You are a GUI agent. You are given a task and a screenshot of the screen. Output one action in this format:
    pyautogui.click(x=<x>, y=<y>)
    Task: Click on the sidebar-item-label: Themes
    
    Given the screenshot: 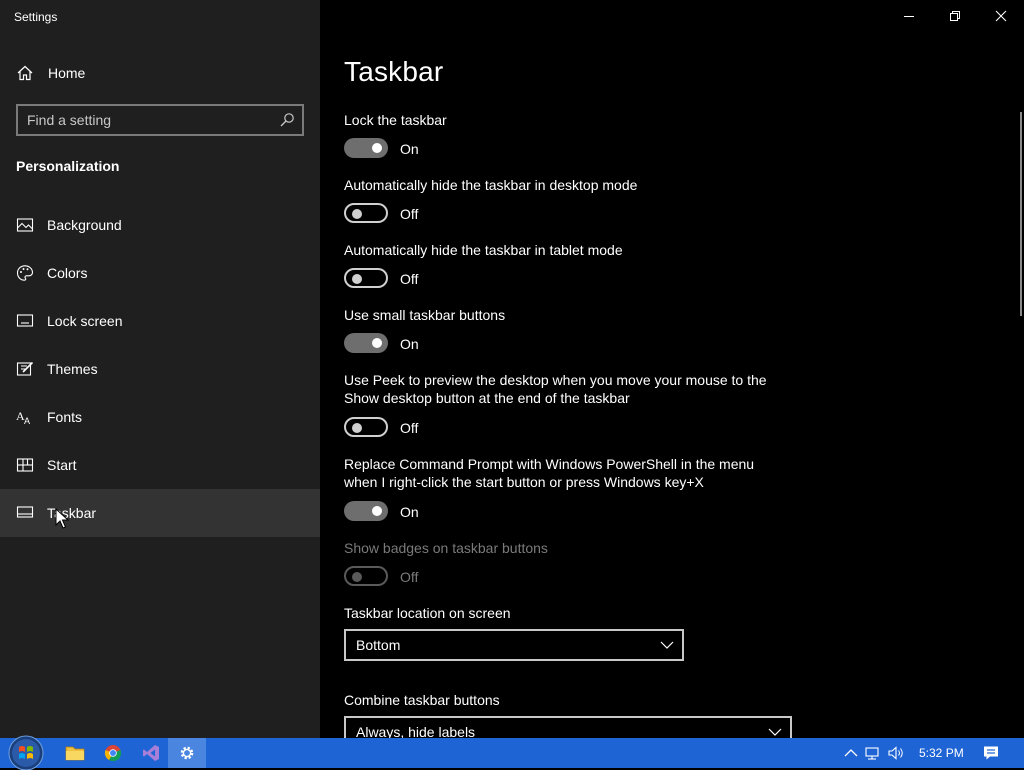 What is the action you would take?
    pyautogui.click(x=72, y=369)
    